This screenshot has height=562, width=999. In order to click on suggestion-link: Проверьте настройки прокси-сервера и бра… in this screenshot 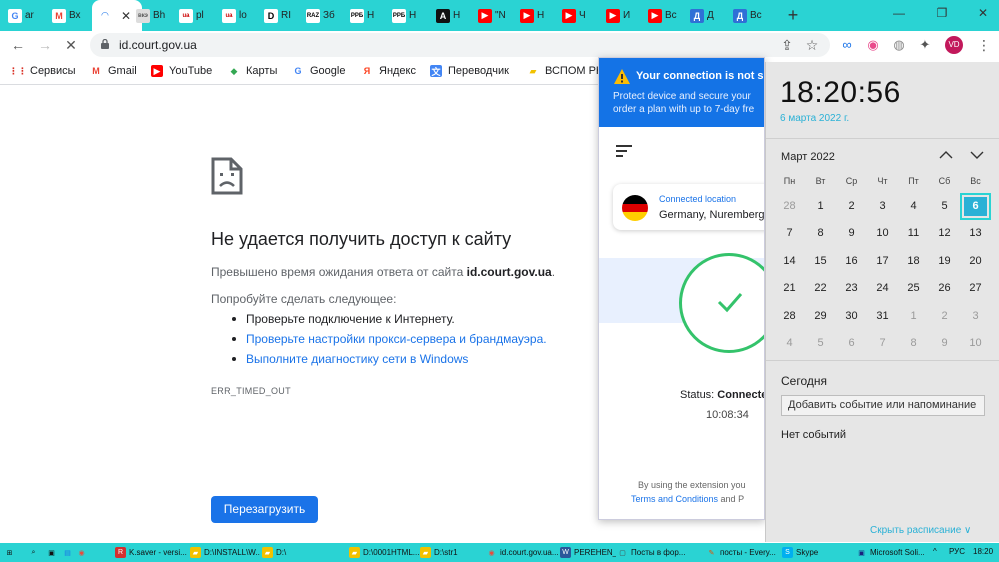, I will do `click(396, 339)`.